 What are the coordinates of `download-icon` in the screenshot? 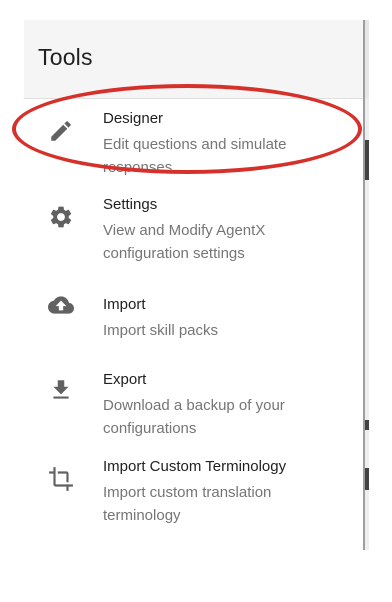 It's located at (61, 390).